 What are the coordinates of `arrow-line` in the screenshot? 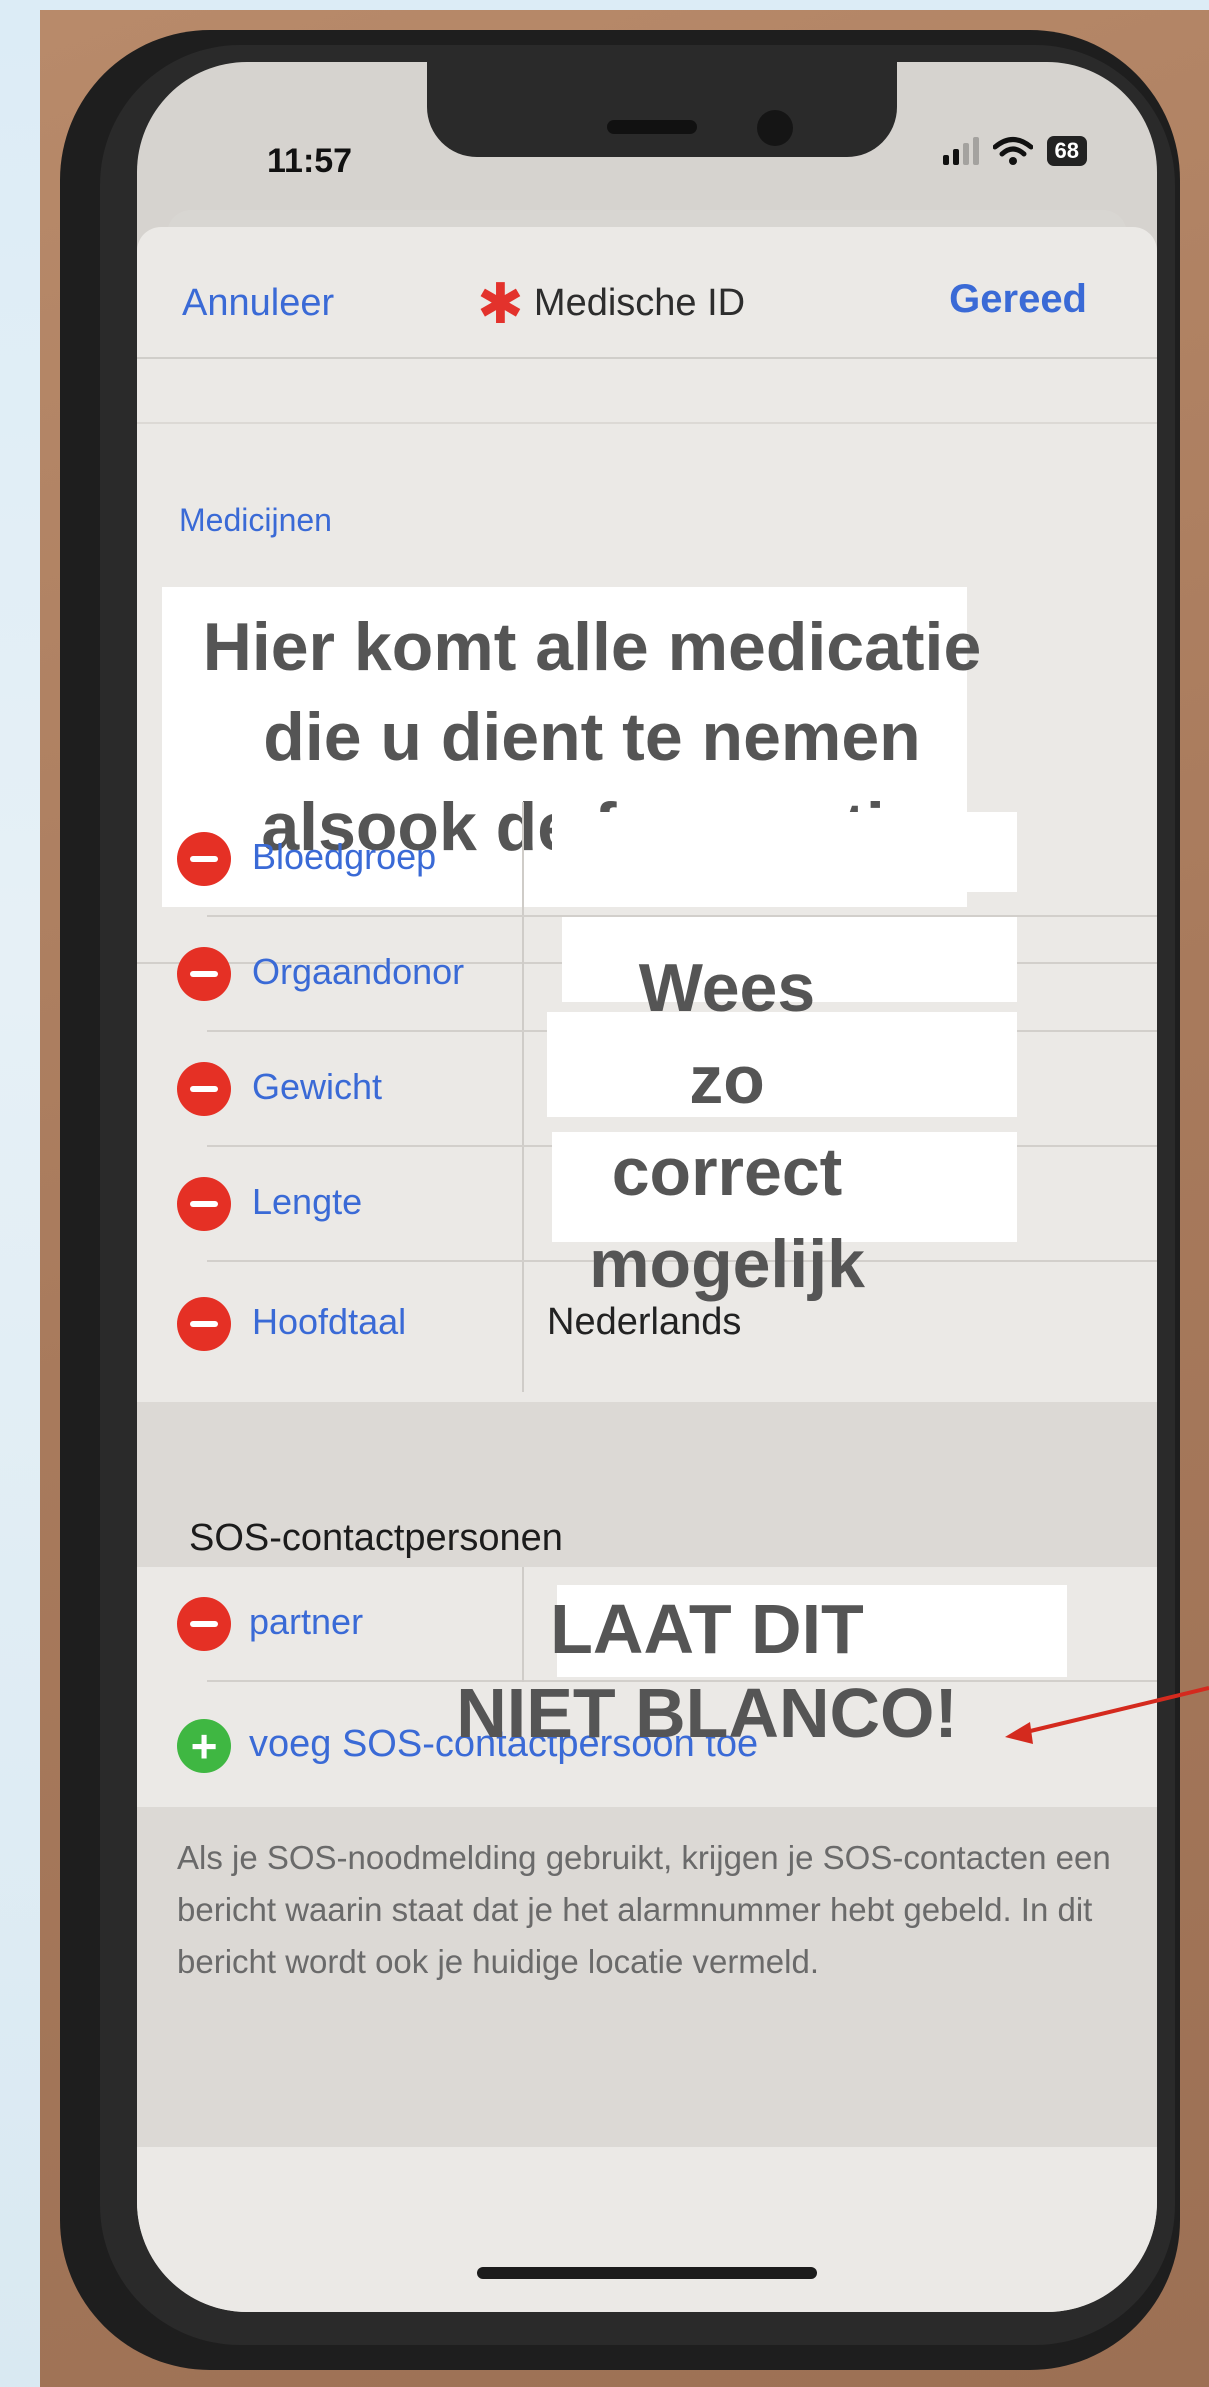 It's located at (1115, 1710).